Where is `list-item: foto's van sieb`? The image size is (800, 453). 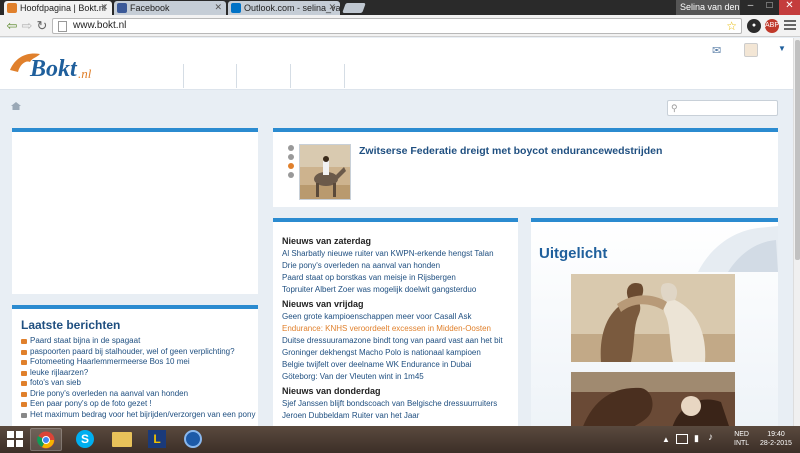 list-item: foto's van sieb is located at coordinates (138, 383).